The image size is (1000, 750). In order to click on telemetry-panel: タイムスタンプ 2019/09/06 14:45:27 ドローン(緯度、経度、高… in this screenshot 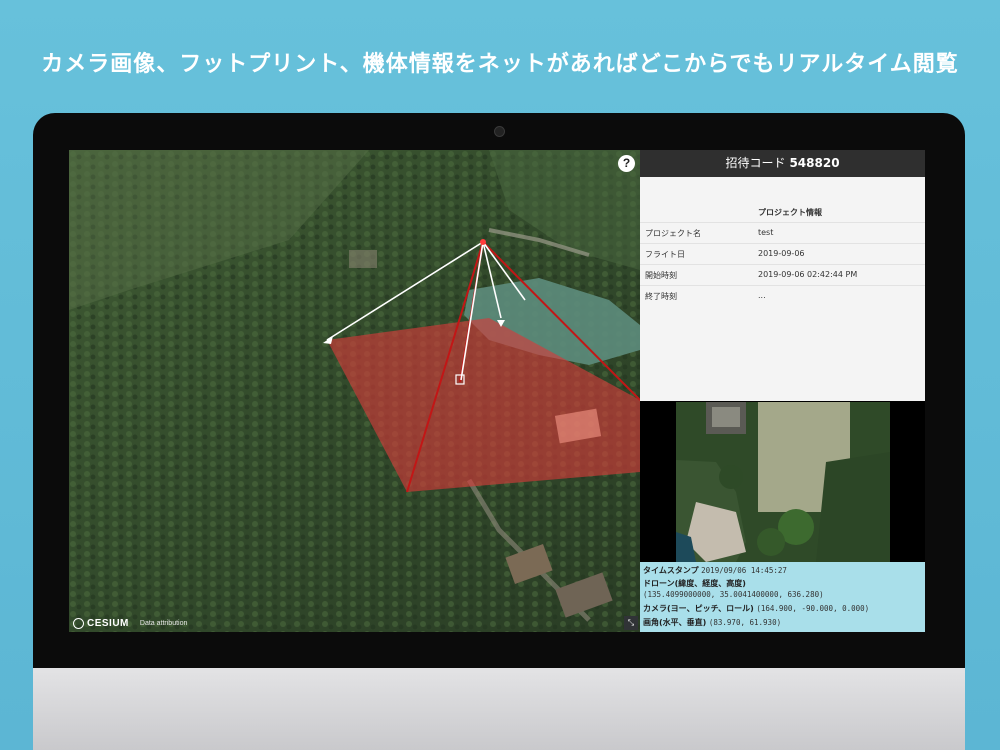, I will do `click(782, 597)`.